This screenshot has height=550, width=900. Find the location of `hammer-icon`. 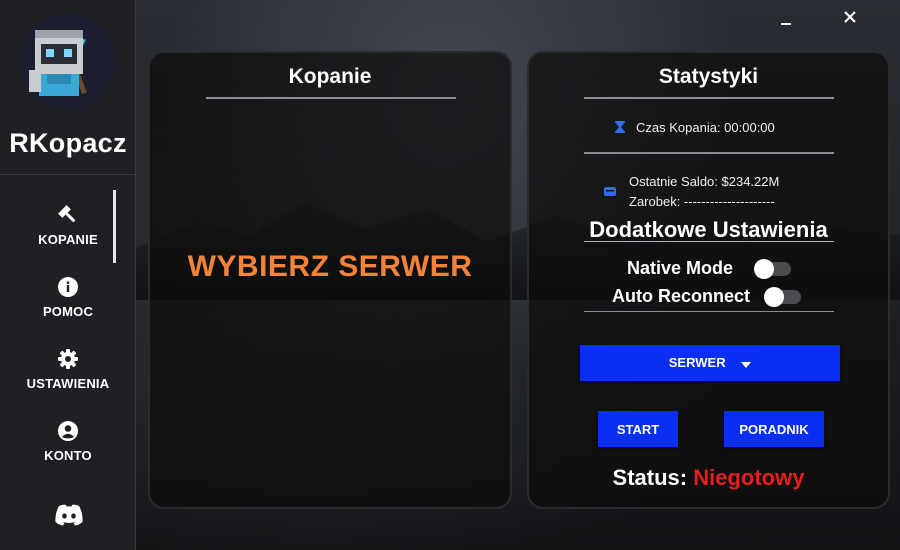

hammer-icon is located at coordinates (68, 215).